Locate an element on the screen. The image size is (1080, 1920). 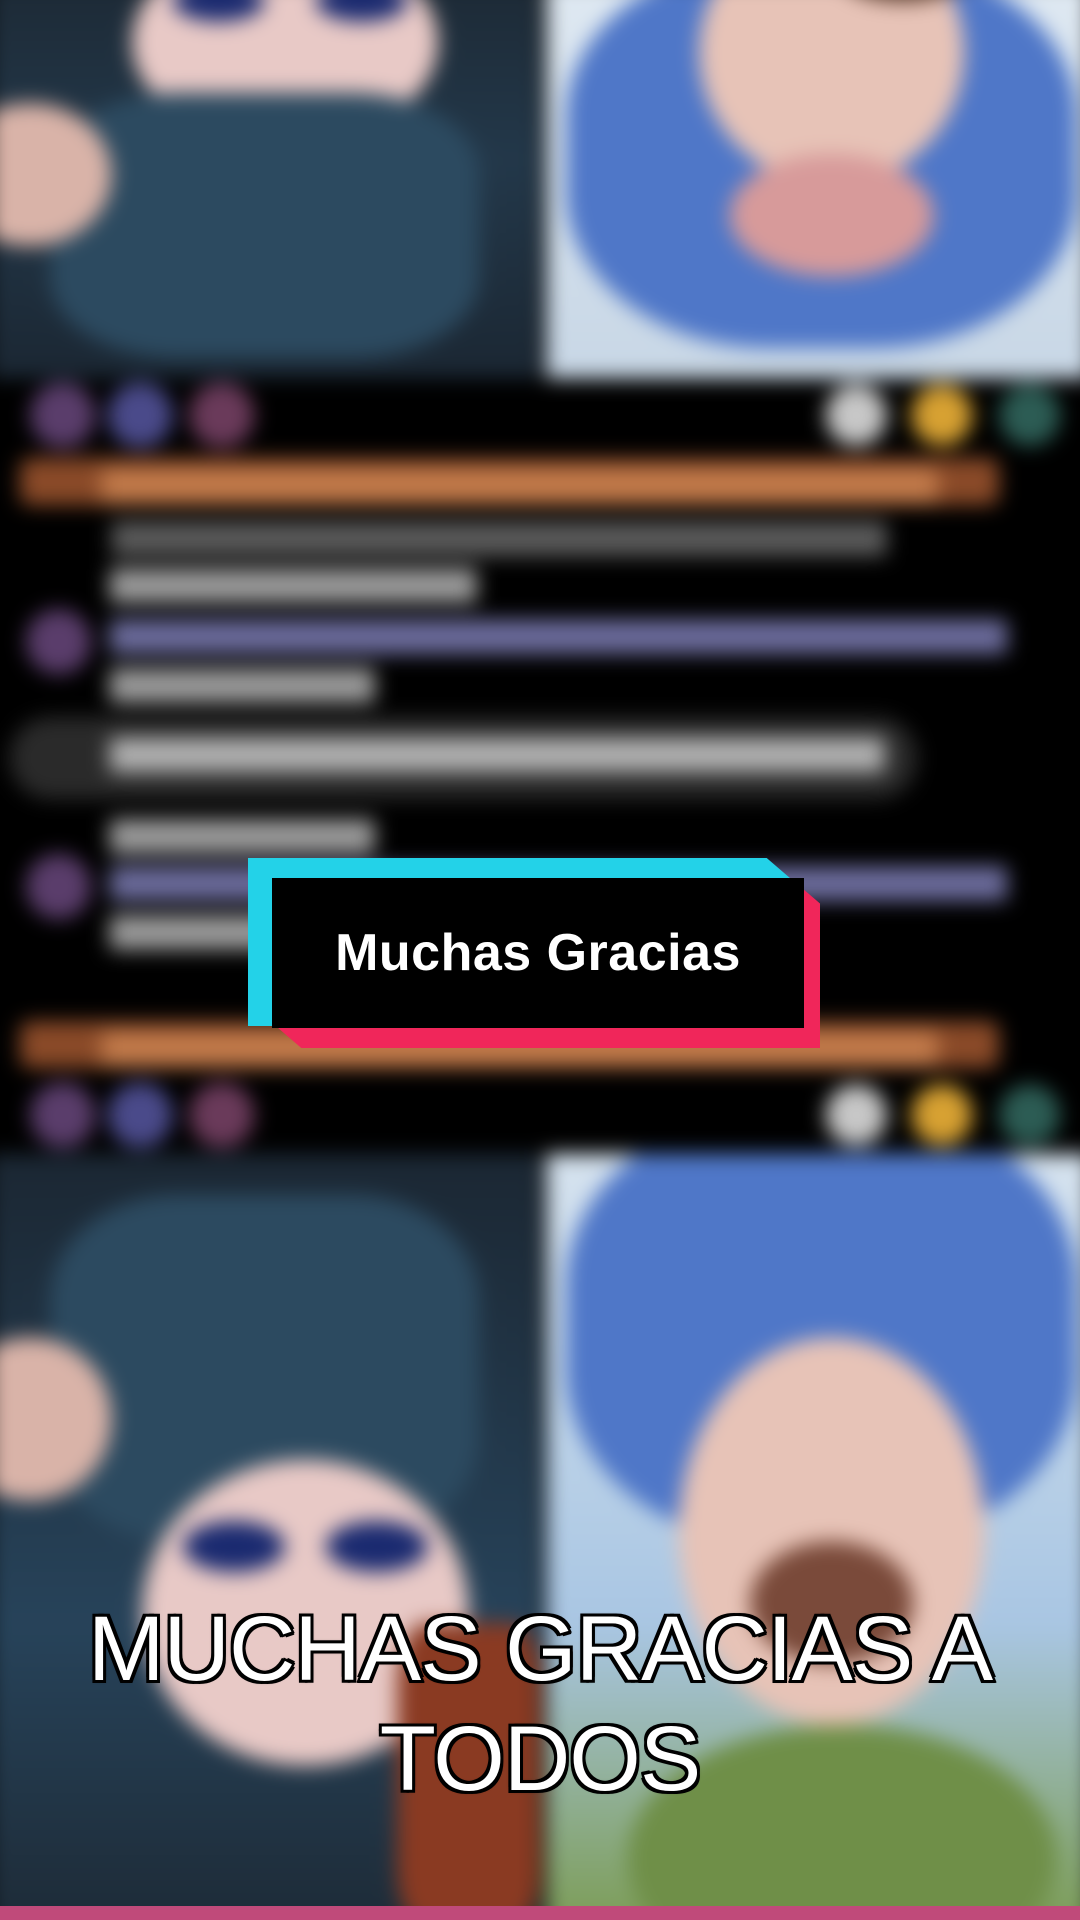
caption-card: Muchas Gracias is located at coordinates (534, 953).